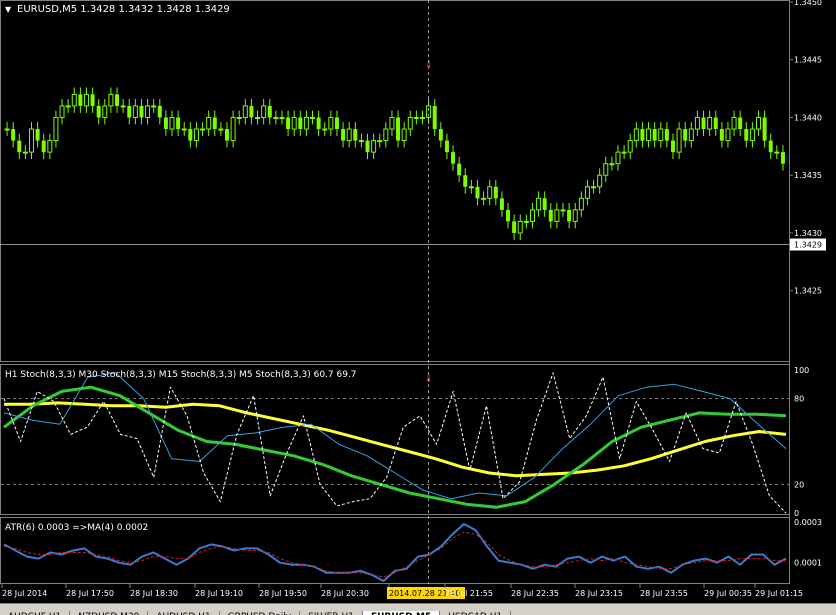  What do you see at coordinates (90, 593) in the screenshot?
I see `time-axis-label: 28 Jul 17:50` at bounding box center [90, 593].